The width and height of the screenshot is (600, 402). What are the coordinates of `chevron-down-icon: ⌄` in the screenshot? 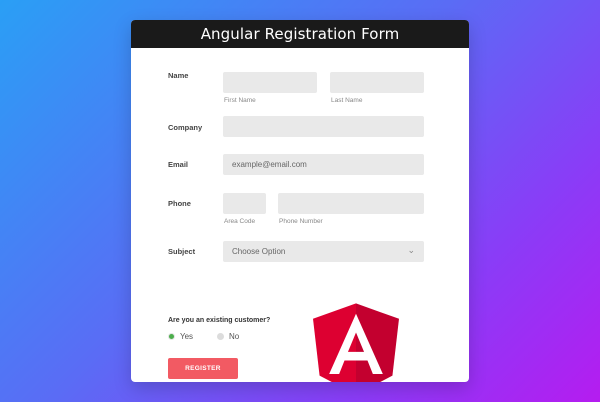 It's located at (411, 250).